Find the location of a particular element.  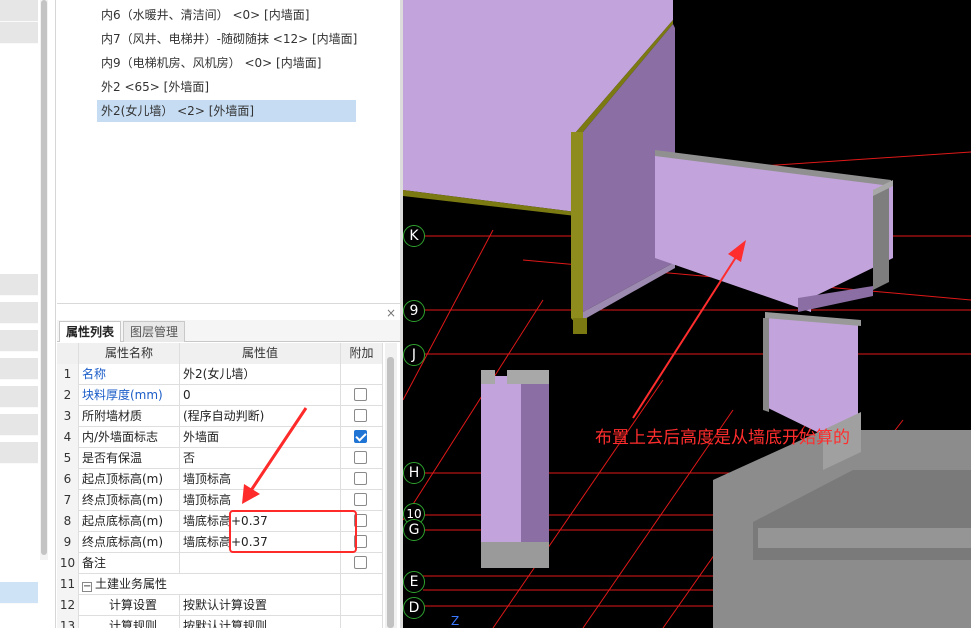

col-header-no is located at coordinates (68, 353).